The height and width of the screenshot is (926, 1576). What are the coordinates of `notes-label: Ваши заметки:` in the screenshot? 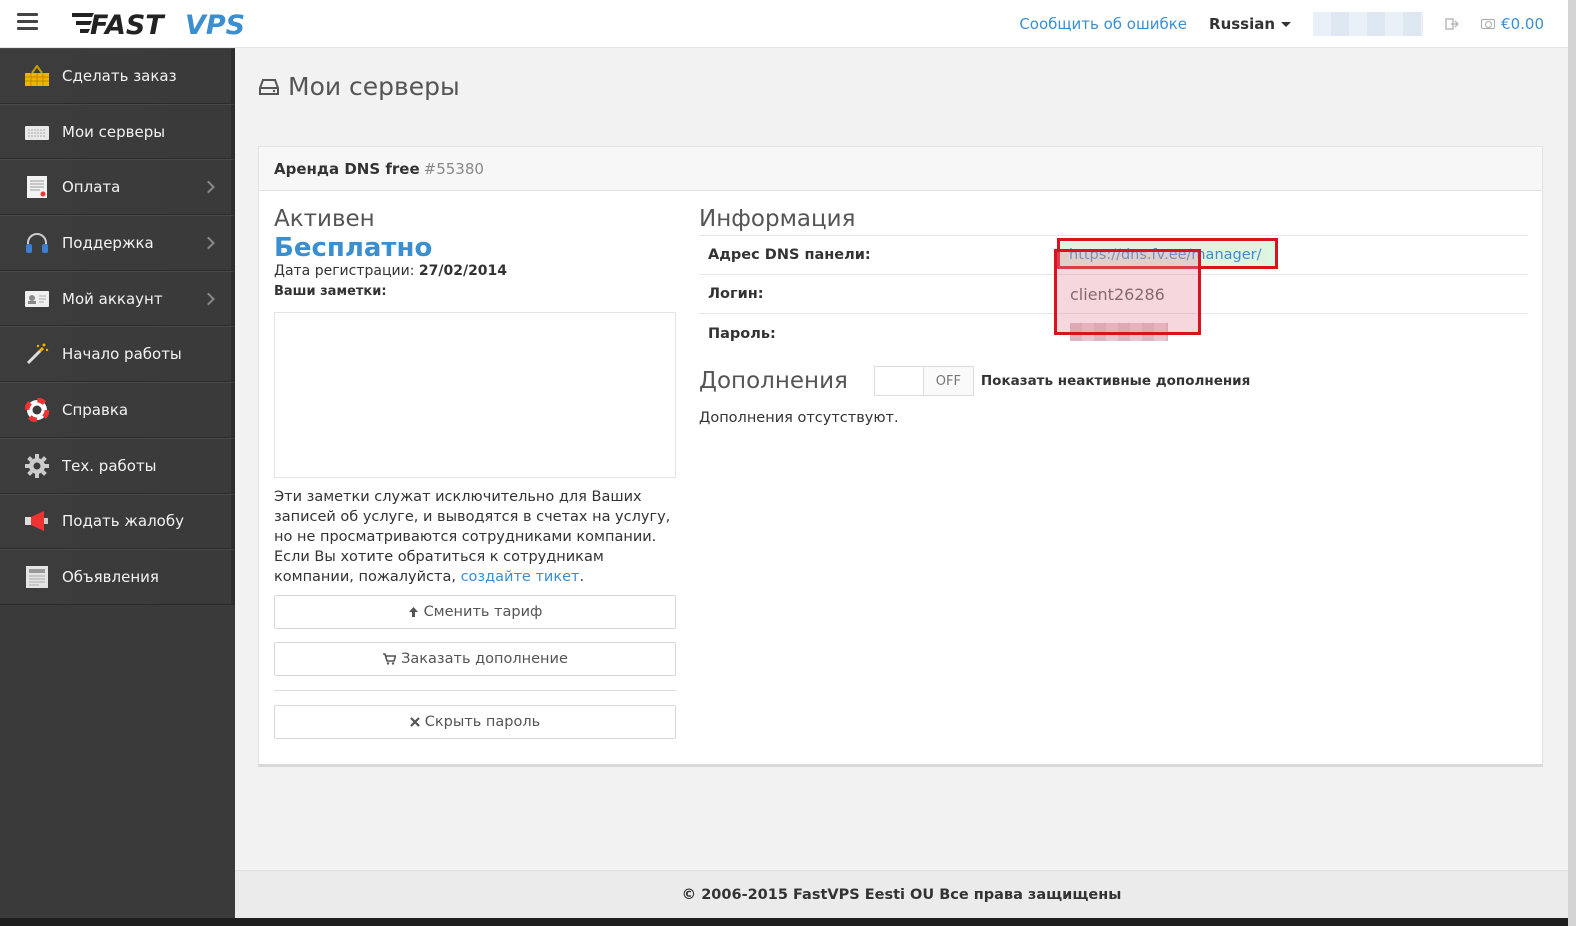 It's located at (330, 291).